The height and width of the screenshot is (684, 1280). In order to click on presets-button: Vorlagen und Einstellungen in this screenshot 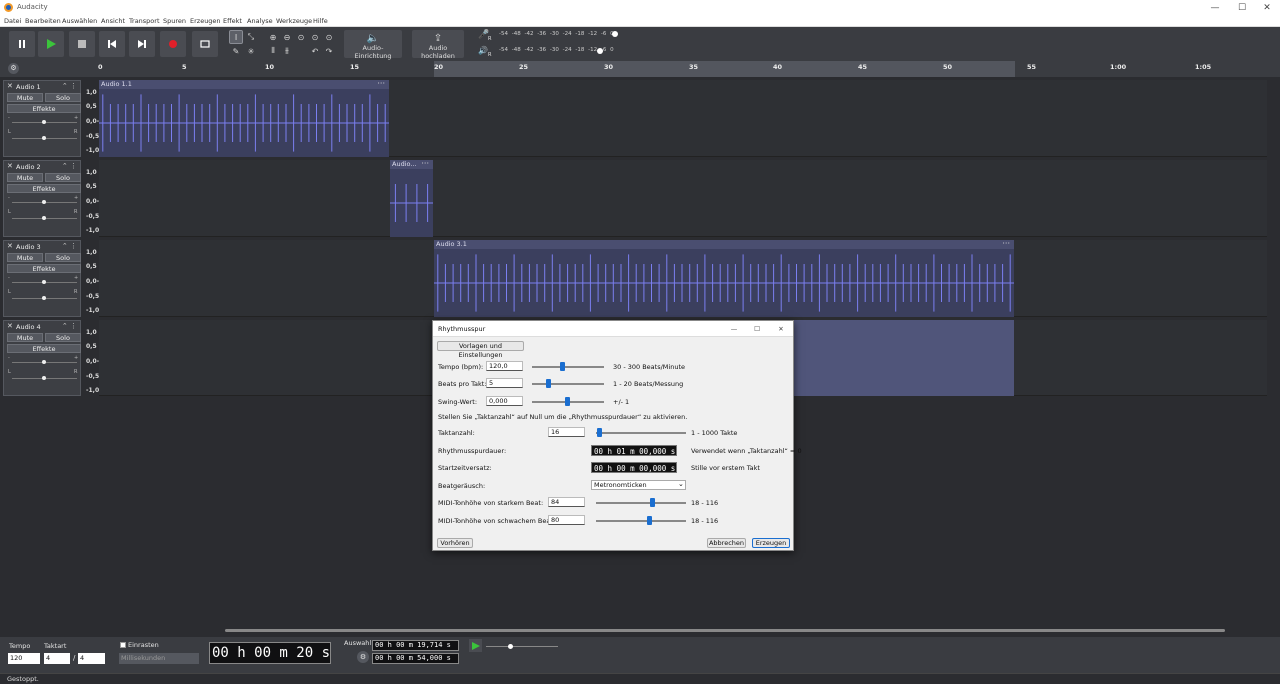, I will do `click(480, 350)`.